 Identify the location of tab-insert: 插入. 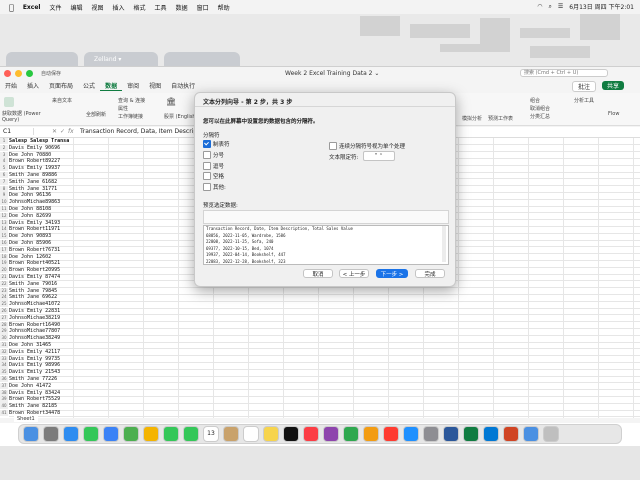
(33, 86).